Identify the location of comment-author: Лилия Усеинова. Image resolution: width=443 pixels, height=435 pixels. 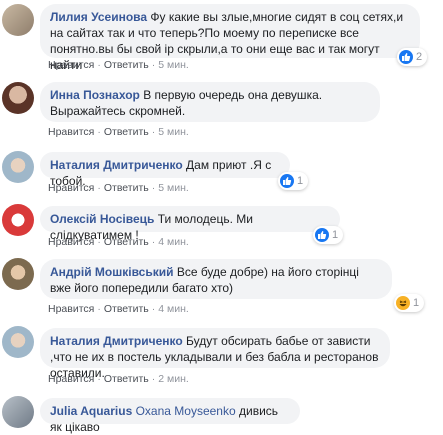
(98, 17).